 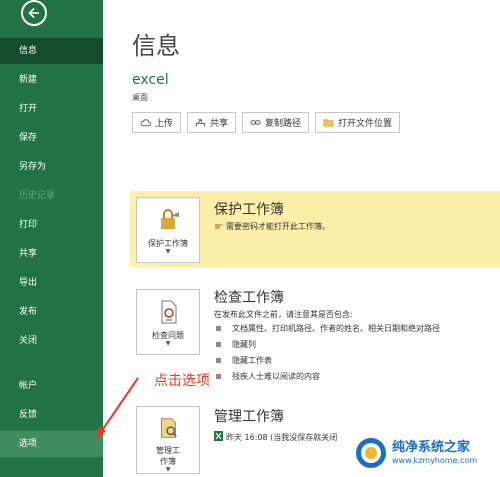 I want to click on manage-workbook-button: 管理工 作簿 ▼, so click(x=168, y=440).